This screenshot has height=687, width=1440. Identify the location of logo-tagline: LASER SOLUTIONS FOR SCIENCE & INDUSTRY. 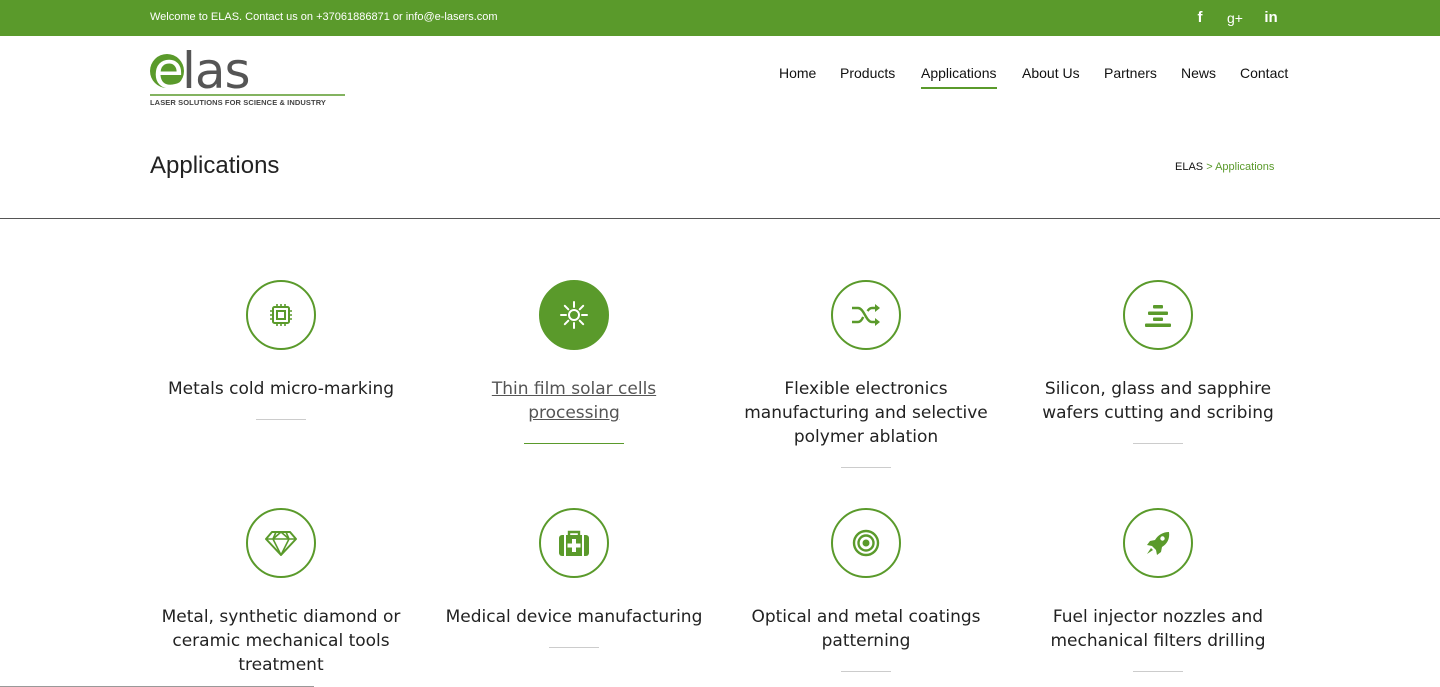
(238, 102).